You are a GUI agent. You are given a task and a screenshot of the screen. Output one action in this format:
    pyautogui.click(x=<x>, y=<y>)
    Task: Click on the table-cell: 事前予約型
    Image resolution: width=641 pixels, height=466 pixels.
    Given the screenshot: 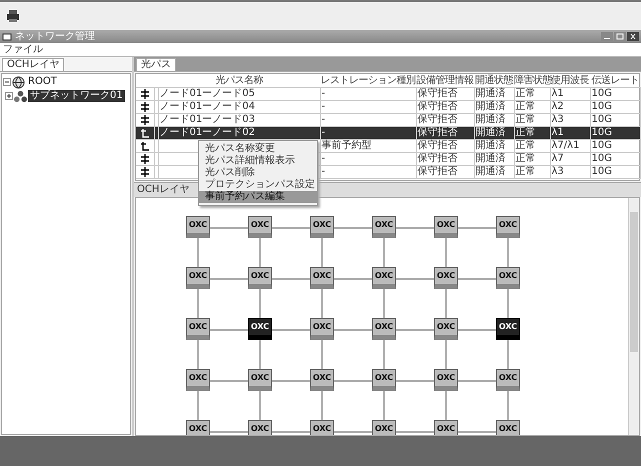 What is the action you would take?
    pyautogui.click(x=347, y=145)
    